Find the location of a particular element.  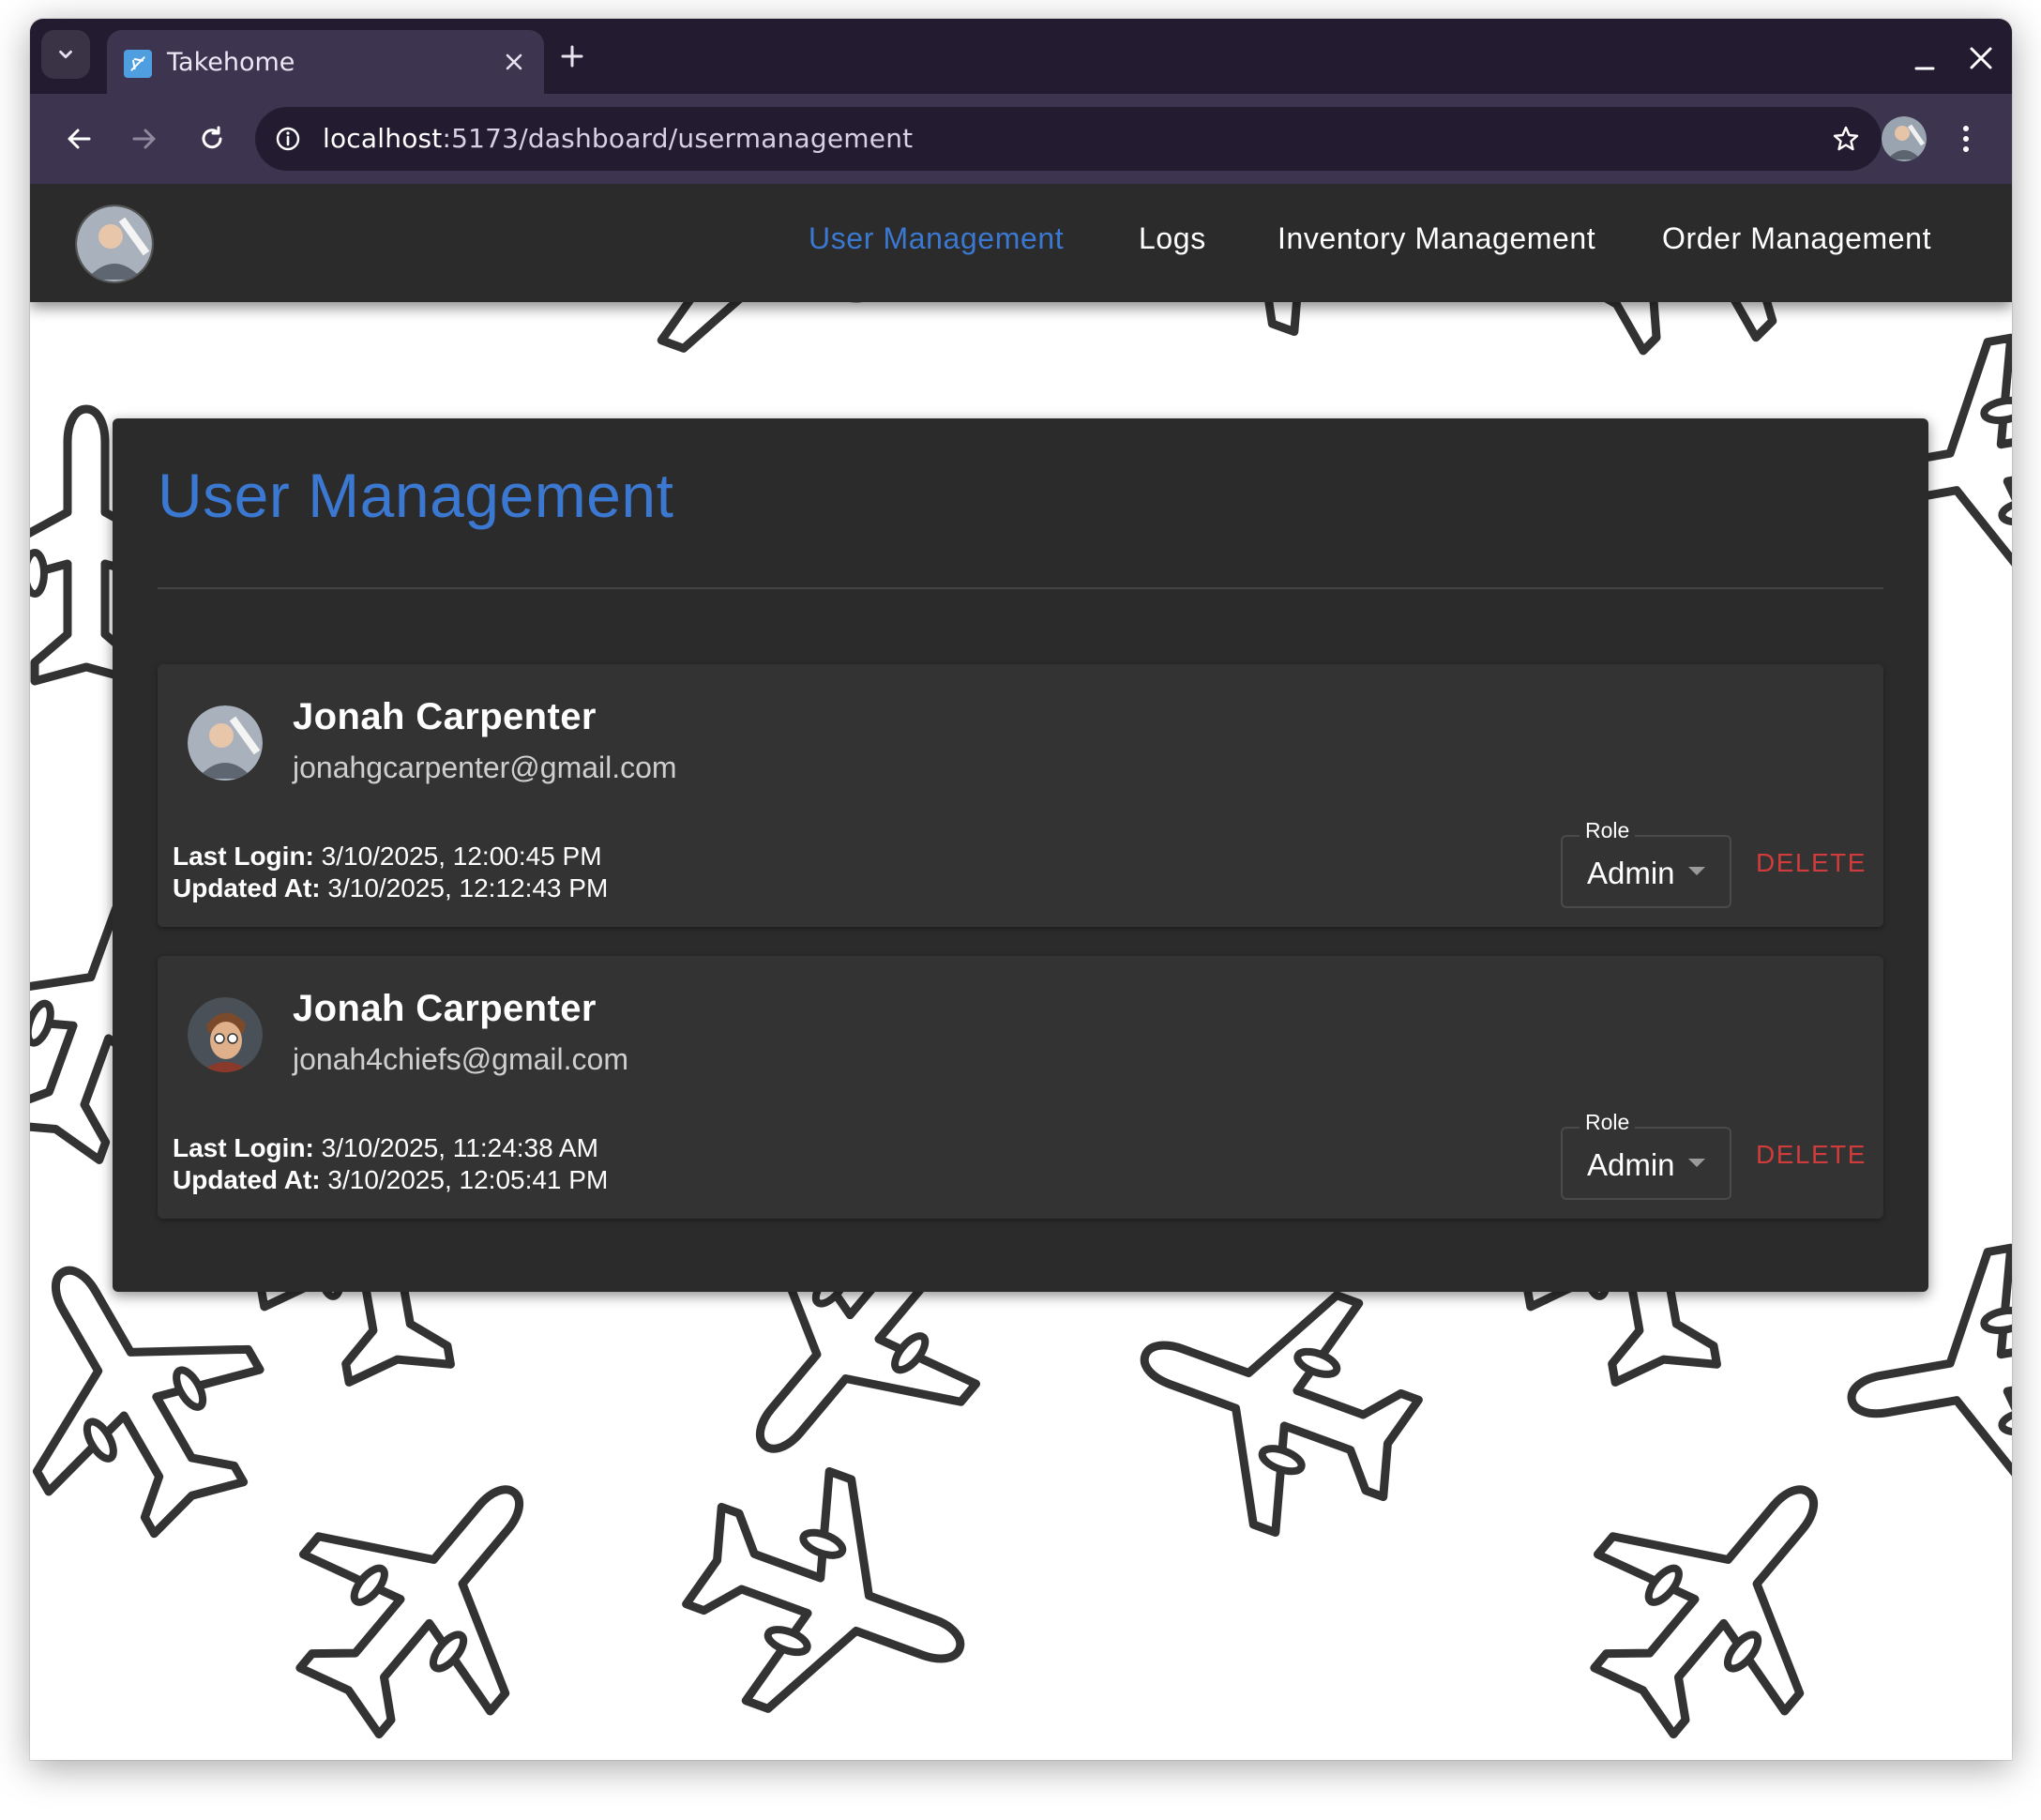

user-email: jonah4chiefs@gmail.com is located at coordinates (461, 1059).